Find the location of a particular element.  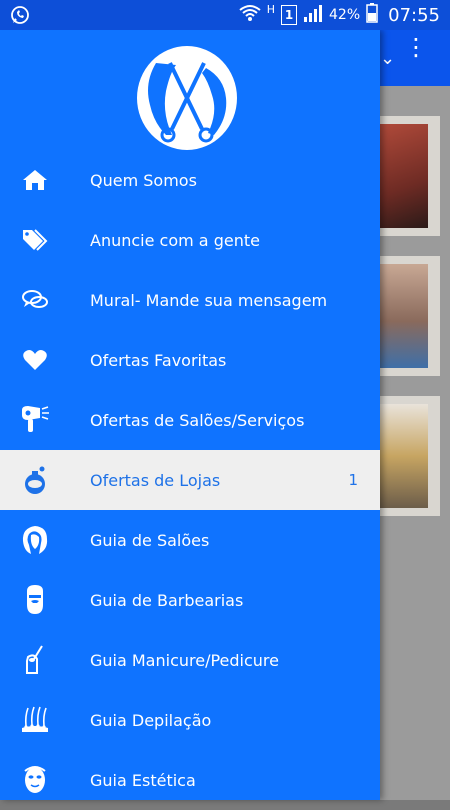

perfume-icon is located at coordinates (35, 480).